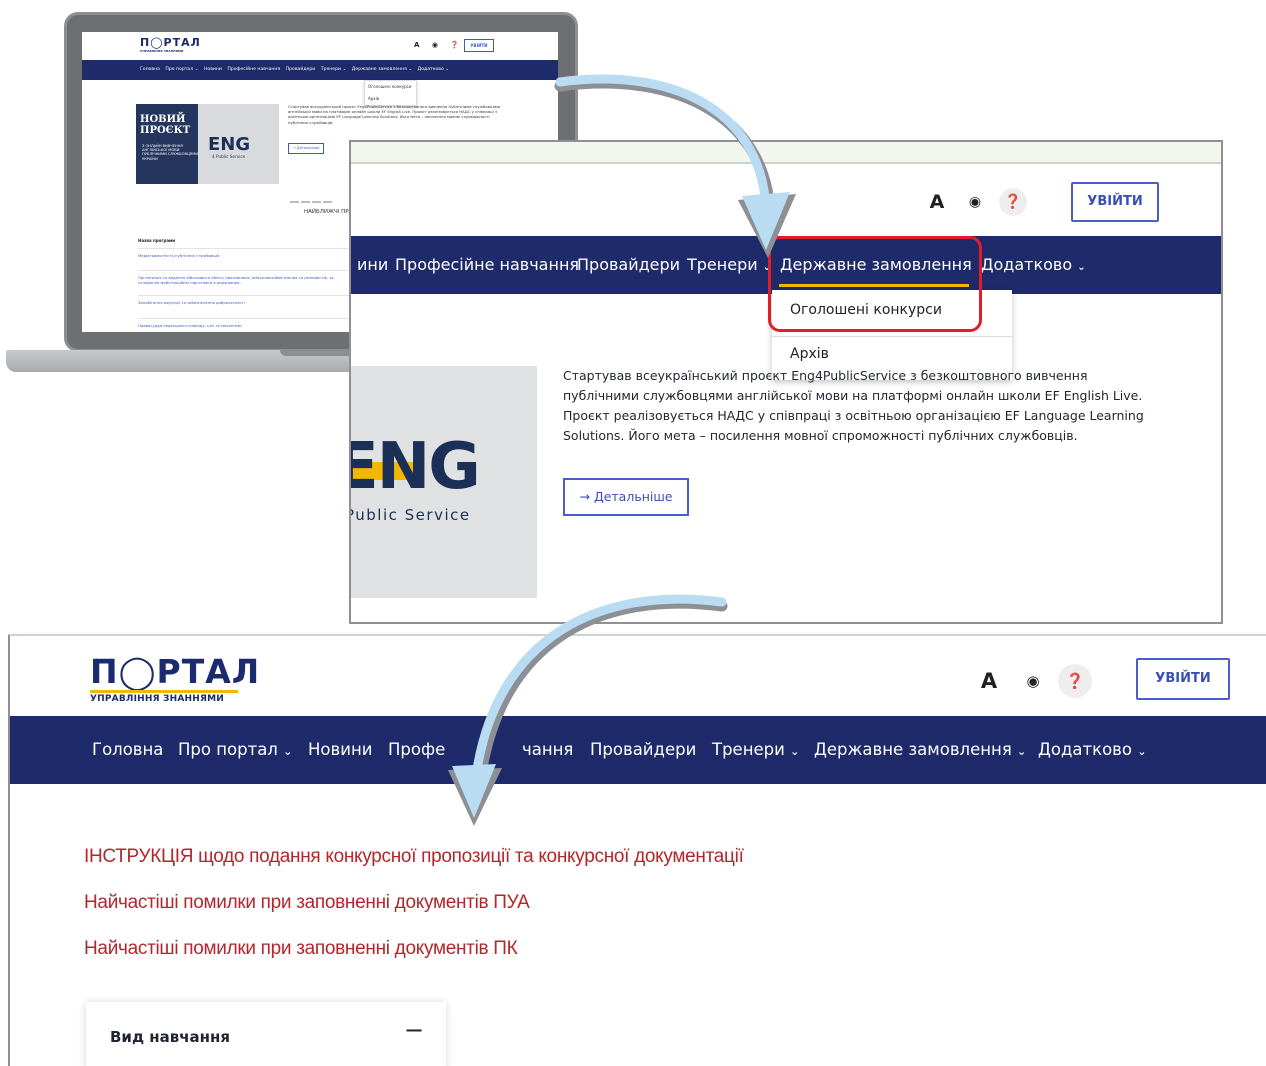 Image resolution: width=1266 pixels, height=1066 pixels. Describe the element at coordinates (301, 69) in the screenshot. I see `mini-nav-item: Провайдери` at that location.